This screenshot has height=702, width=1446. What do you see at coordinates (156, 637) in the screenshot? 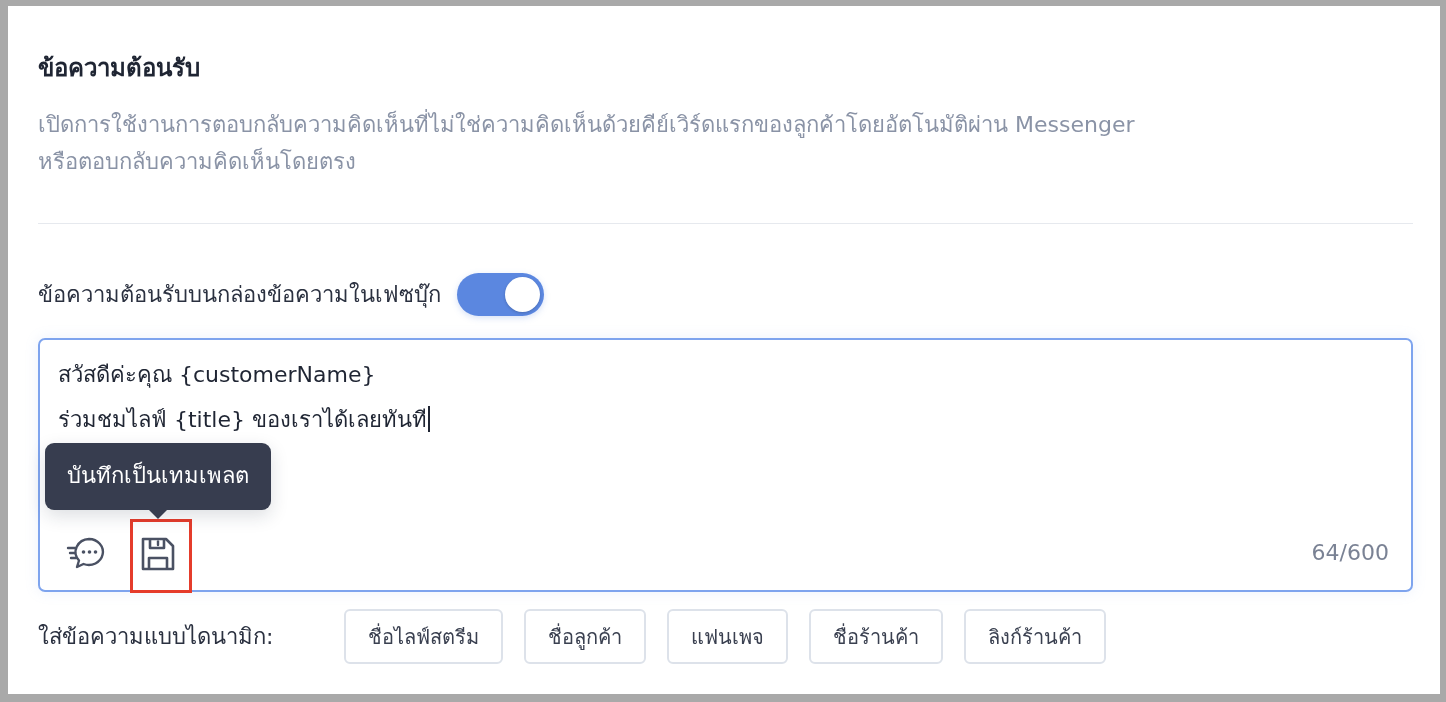
I see `dynamic-text-label: ใส่ข้อความแบบไดนามิก:` at bounding box center [156, 637].